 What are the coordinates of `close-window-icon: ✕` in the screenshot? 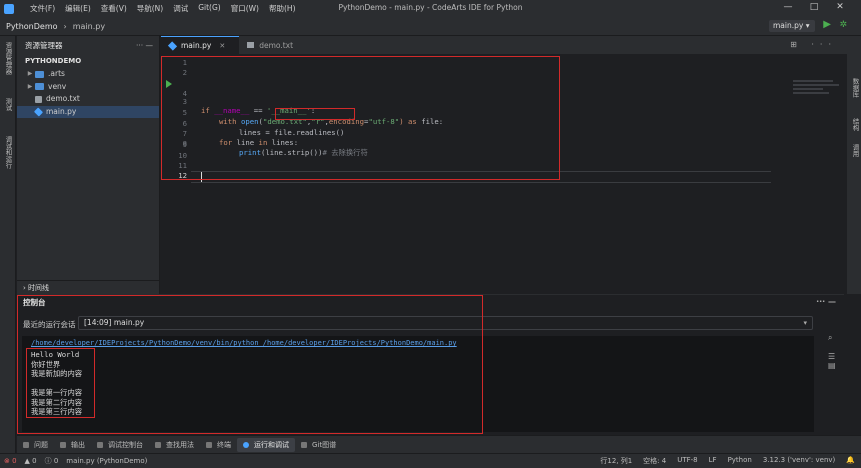 It's located at (840, 7).